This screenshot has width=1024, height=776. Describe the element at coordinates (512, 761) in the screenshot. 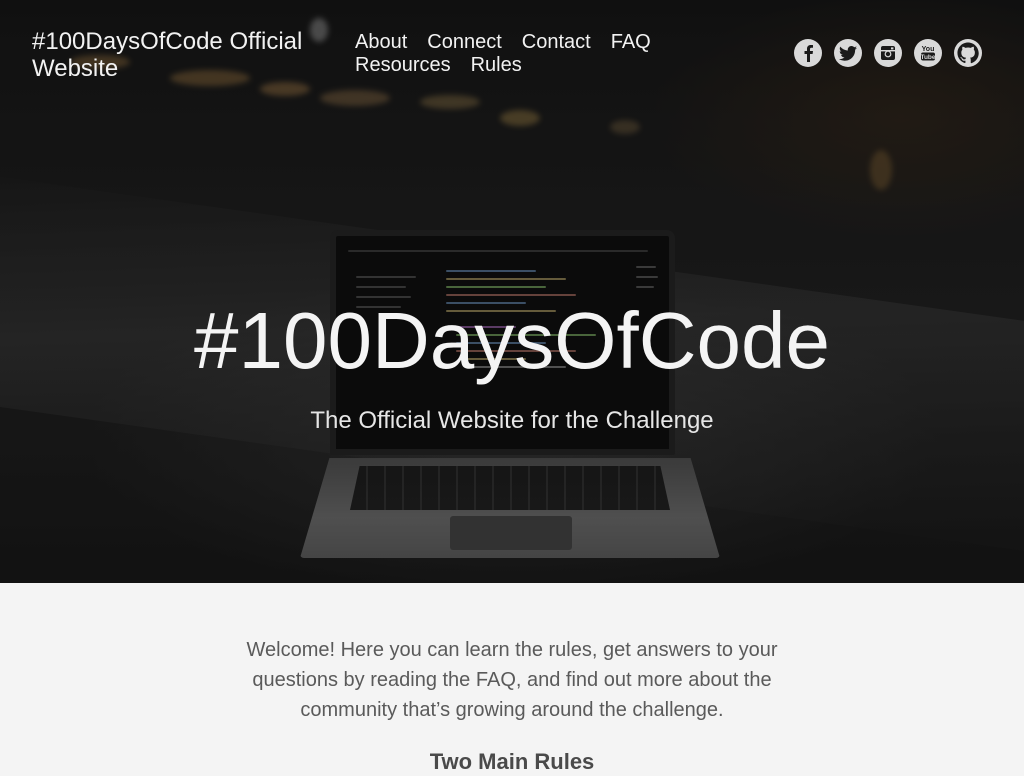

I see `rules-heading: Two Main Rules` at that location.